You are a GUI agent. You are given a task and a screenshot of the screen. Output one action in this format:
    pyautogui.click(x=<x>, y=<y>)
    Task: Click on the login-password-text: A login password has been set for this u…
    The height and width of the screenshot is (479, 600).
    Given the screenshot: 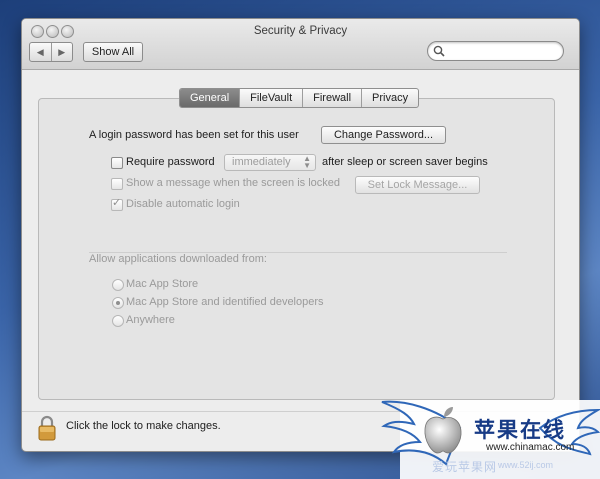 What is the action you would take?
    pyautogui.click(x=194, y=135)
    